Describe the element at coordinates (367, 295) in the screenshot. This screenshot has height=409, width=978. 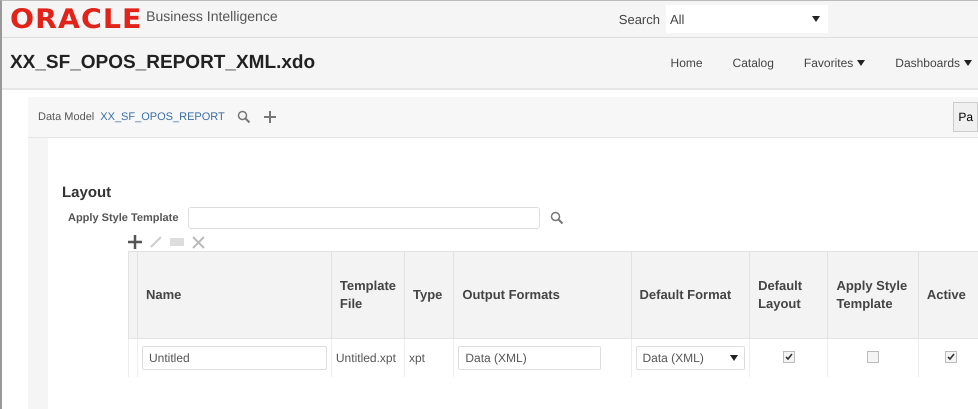
I see `column-header: Template File` at that location.